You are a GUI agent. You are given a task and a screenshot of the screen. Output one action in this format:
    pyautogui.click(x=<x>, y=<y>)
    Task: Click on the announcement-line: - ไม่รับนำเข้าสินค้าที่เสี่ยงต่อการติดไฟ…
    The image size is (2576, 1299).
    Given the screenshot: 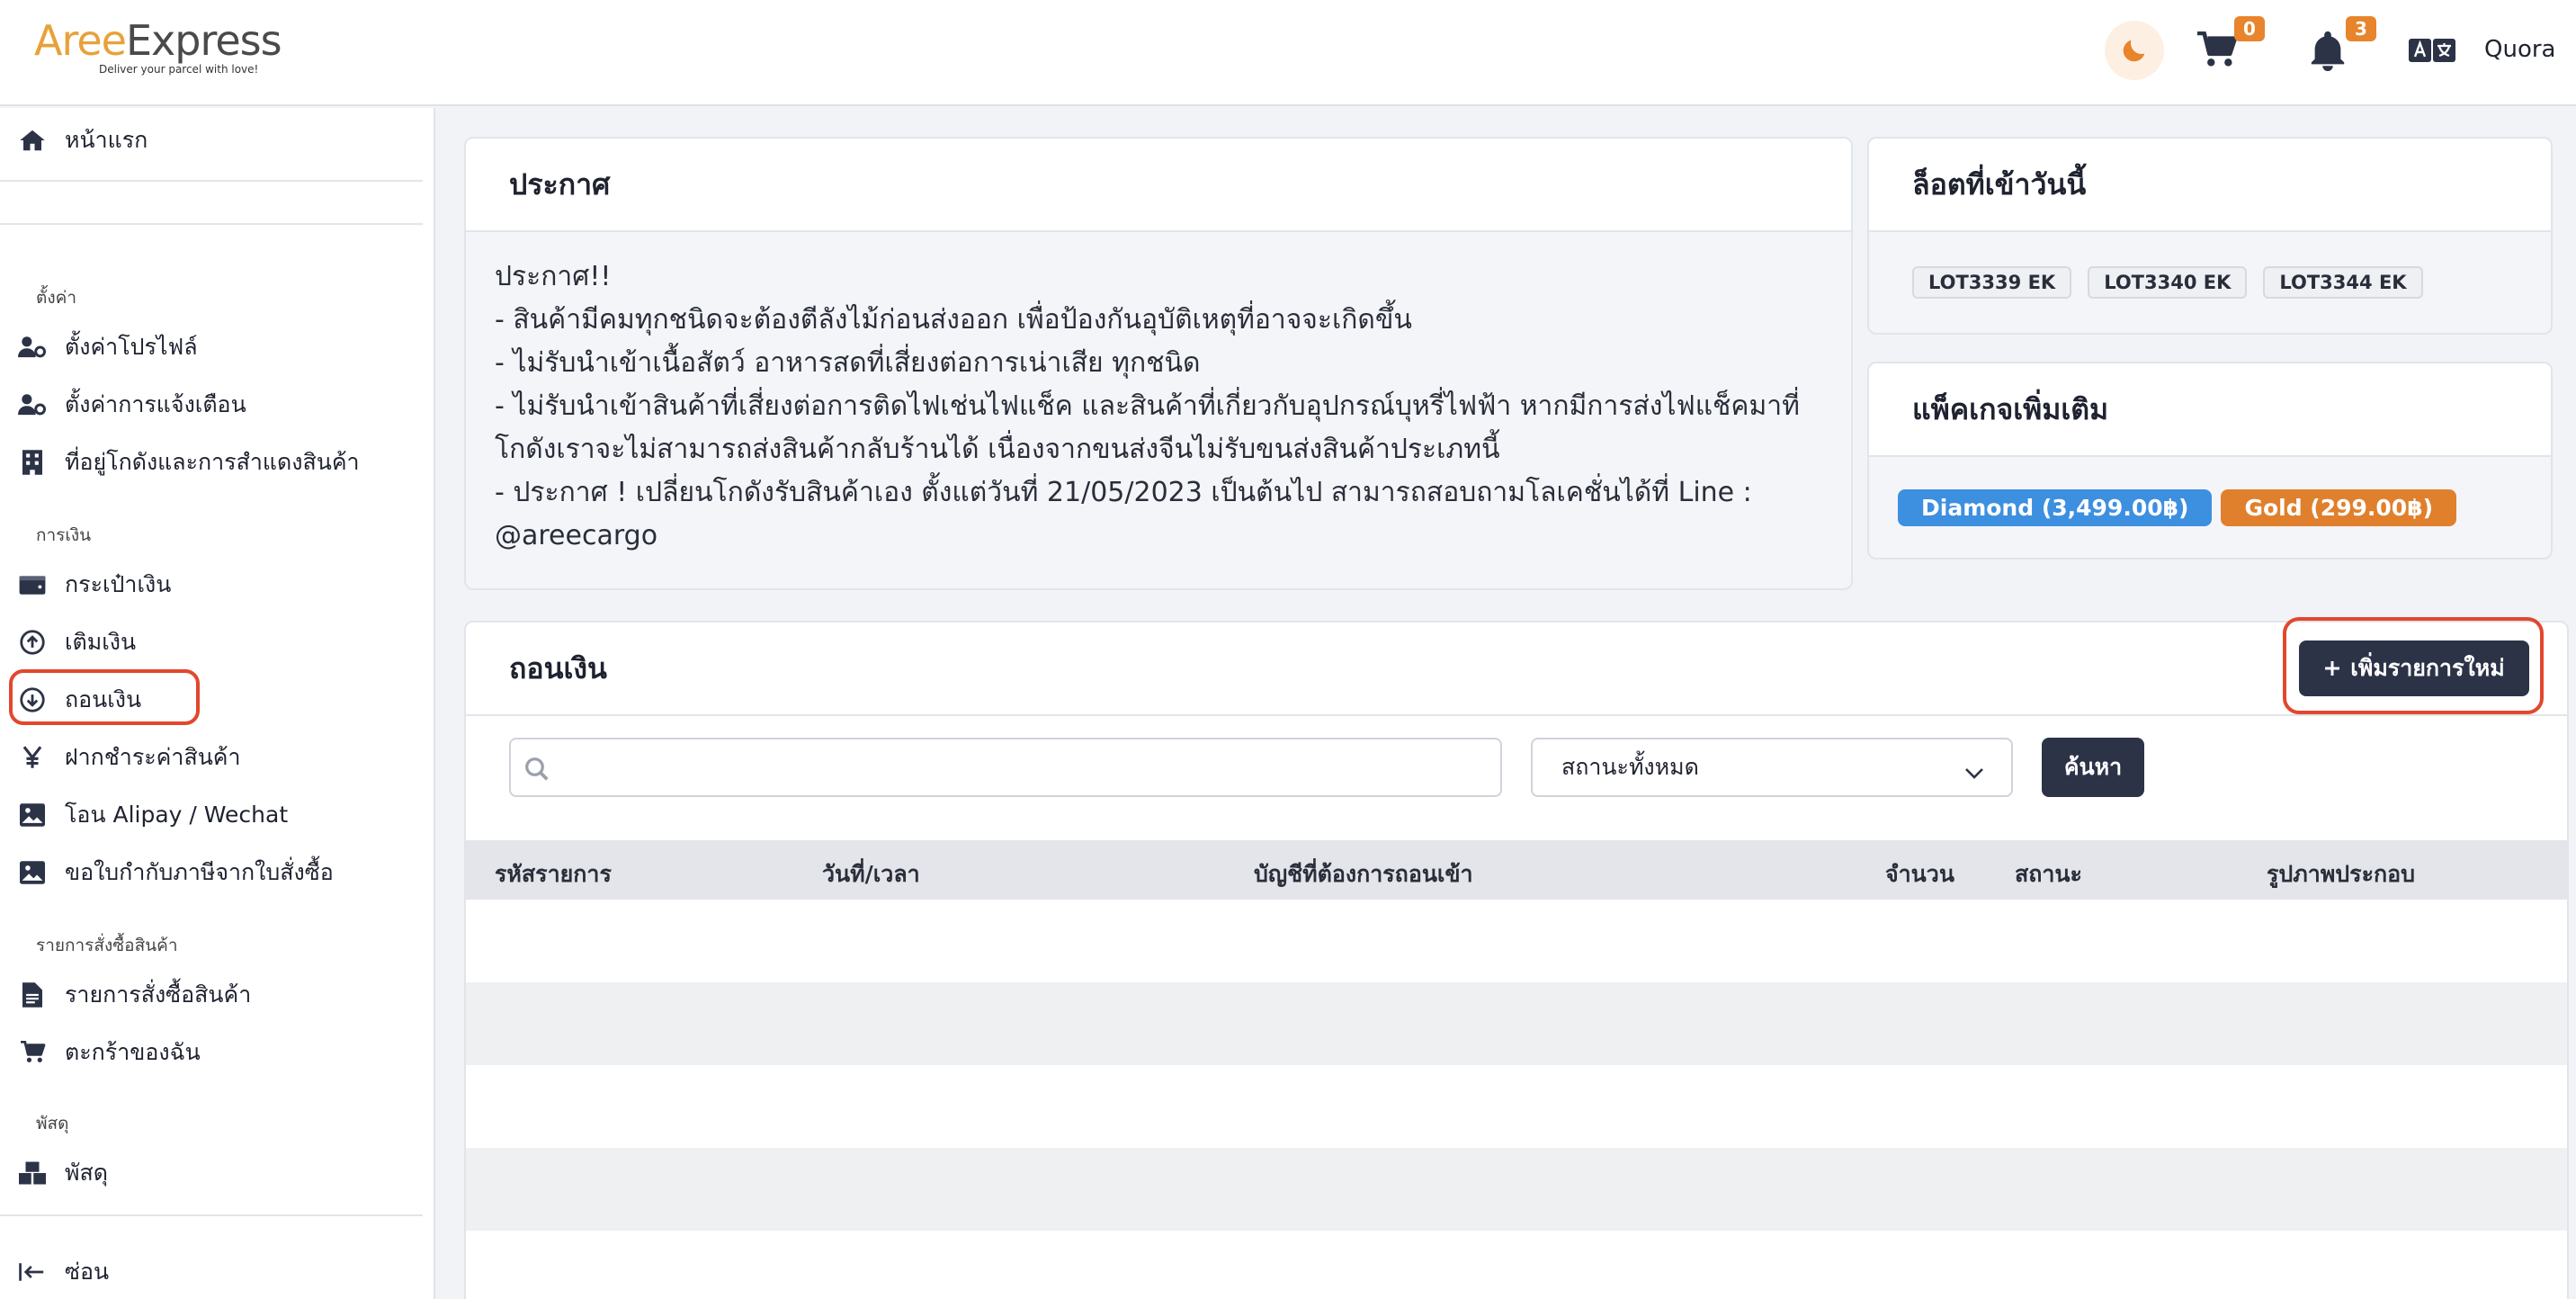 What is the action you would take?
    pyautogui.click(x=1147, y=406)
    